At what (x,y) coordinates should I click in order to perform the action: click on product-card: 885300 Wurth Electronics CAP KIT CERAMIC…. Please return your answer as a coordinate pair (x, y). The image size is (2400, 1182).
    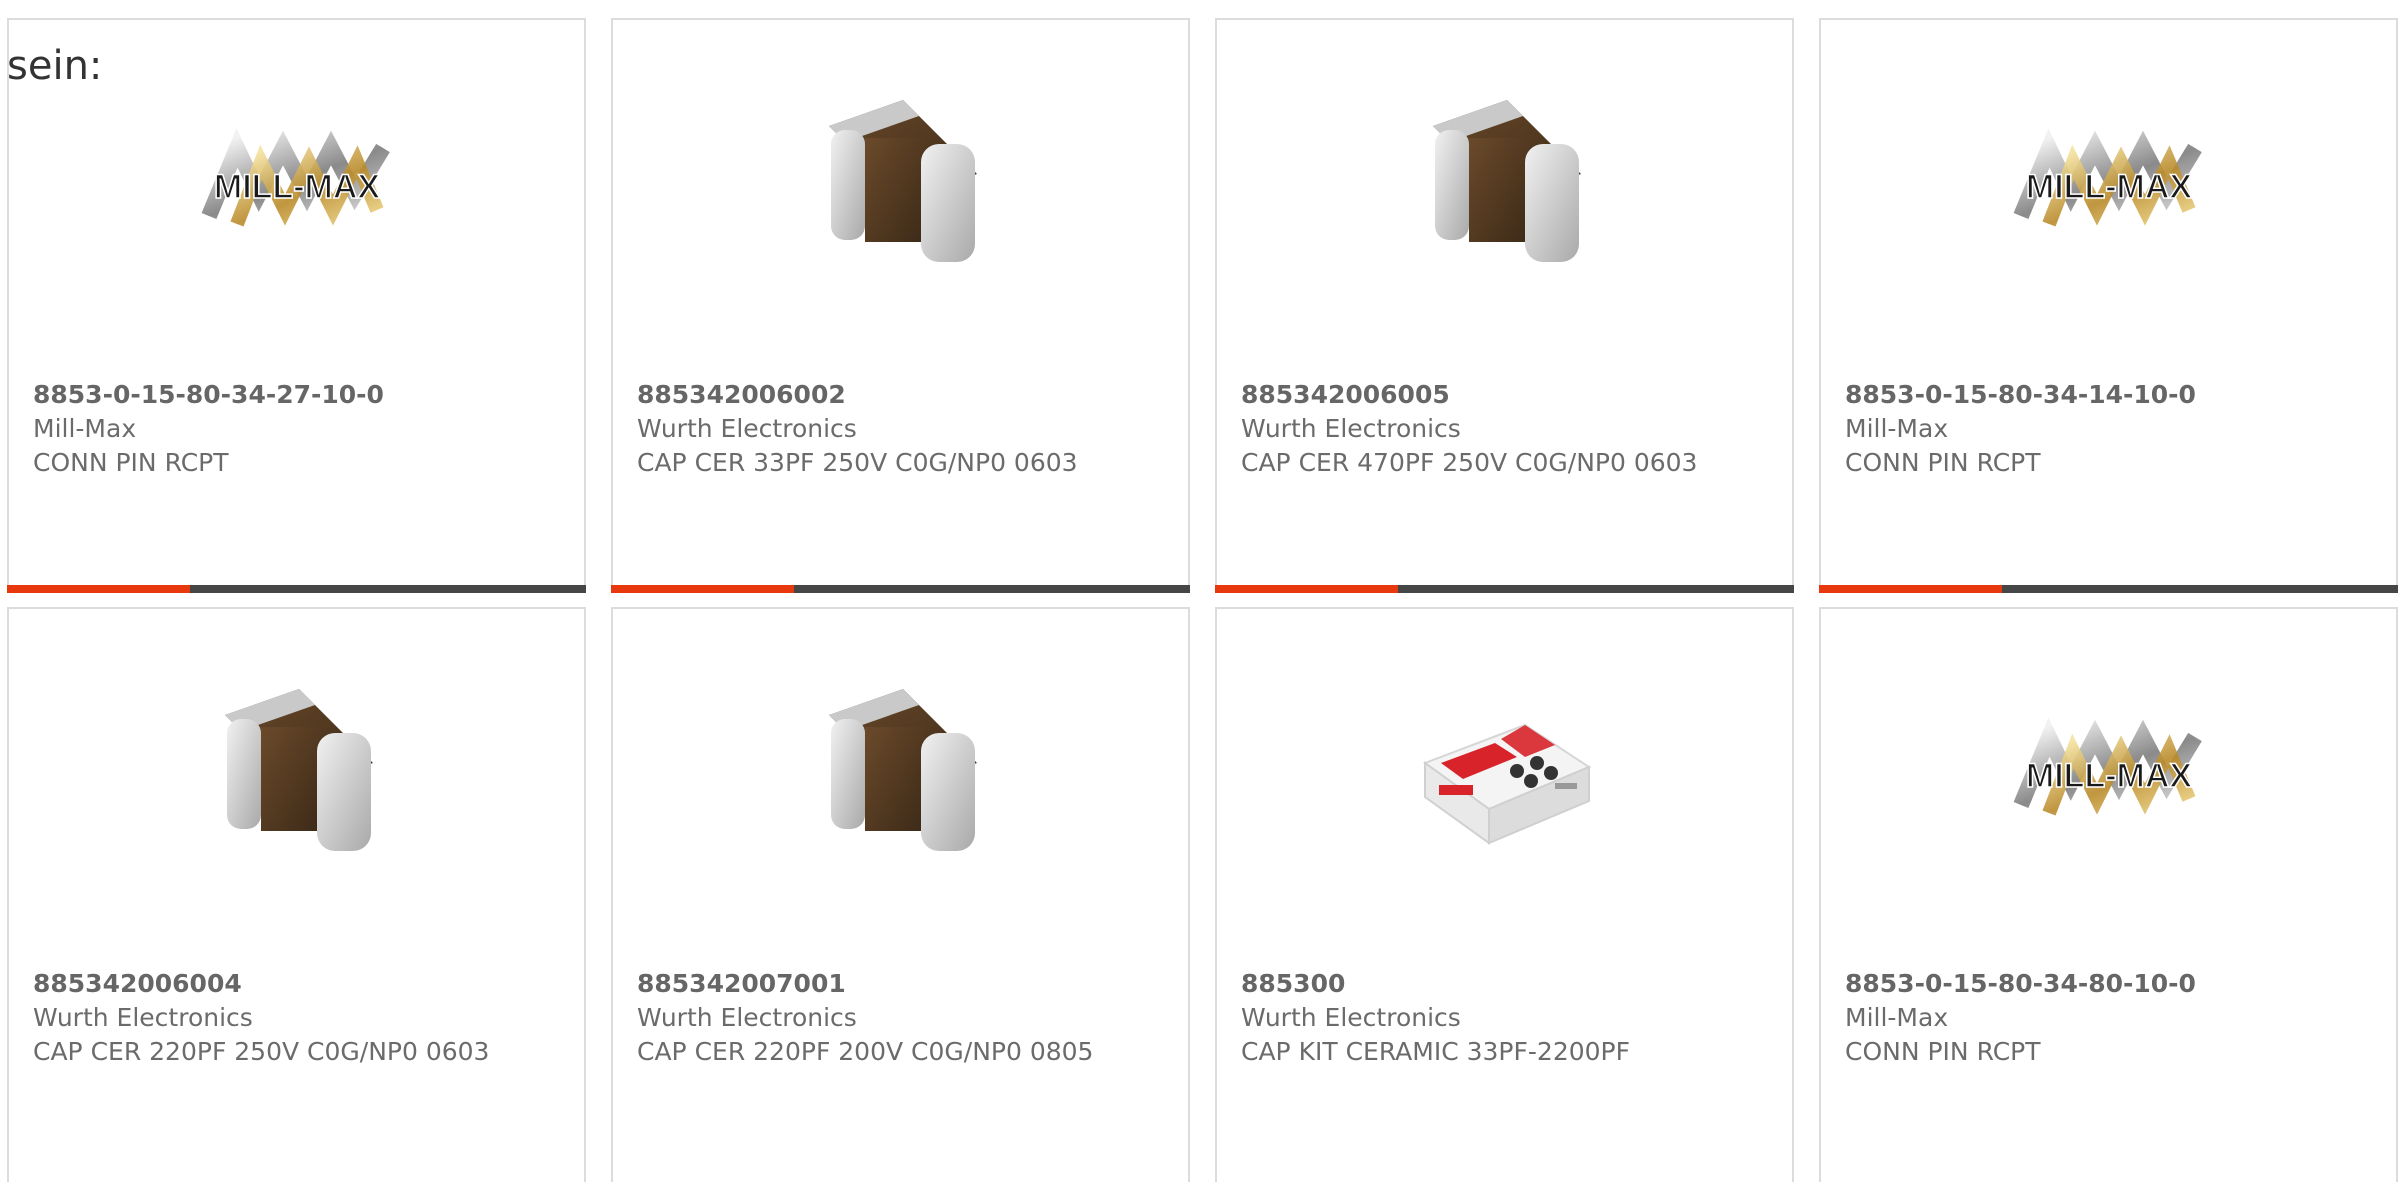
    Looking at the image, I should click on (1504, 894).